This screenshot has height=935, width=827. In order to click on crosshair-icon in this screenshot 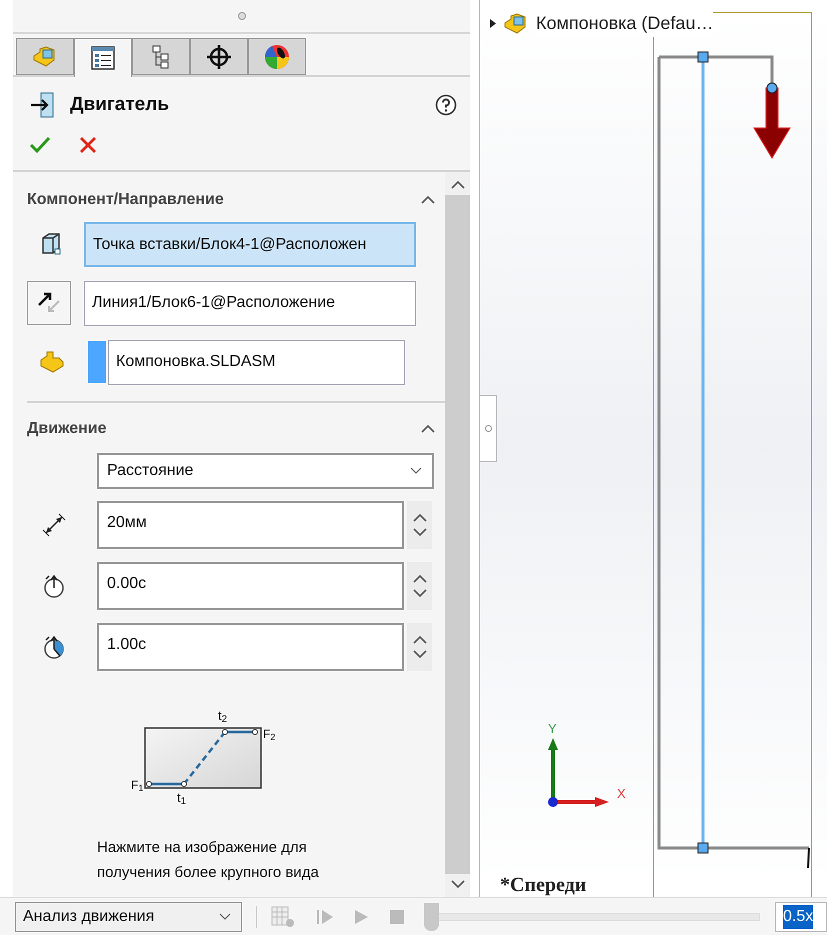, I will do `click(219, 57)`.